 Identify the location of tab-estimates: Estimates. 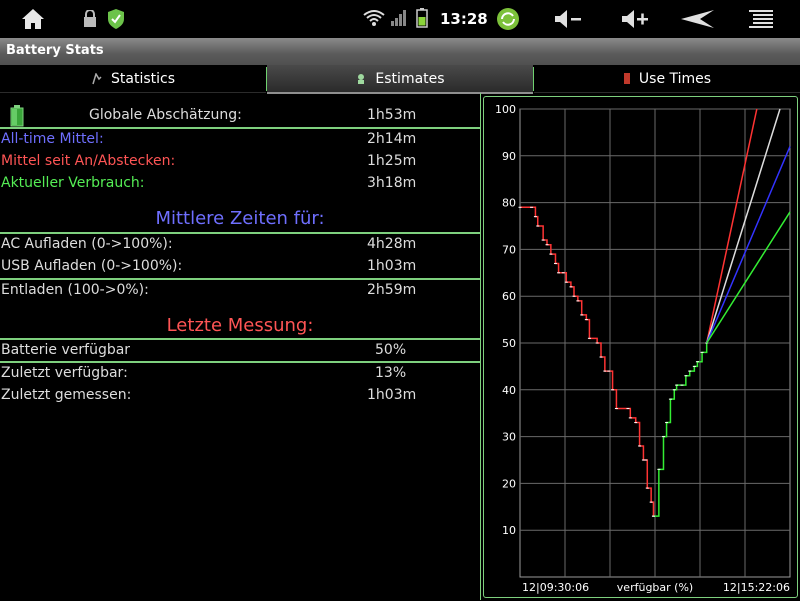
(400, 79).